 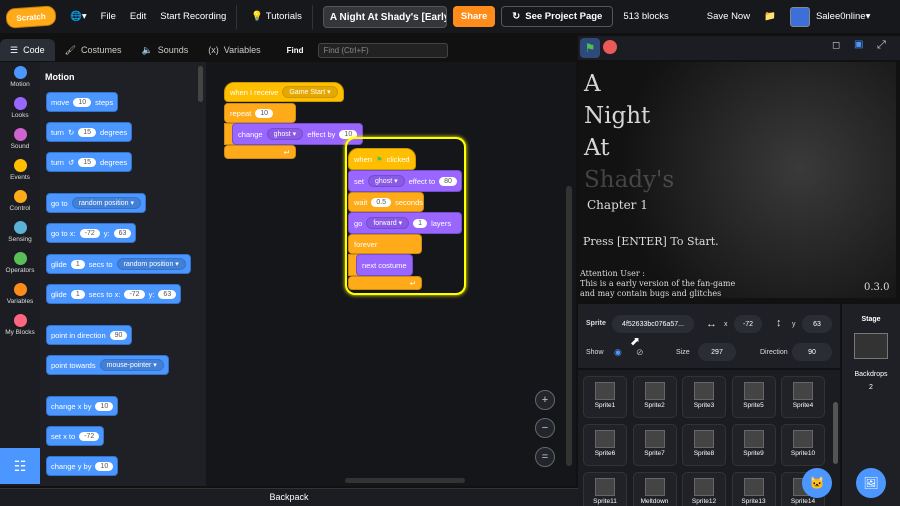 I want to click on globe-icon: 🌐▾, so click(x=78, y=16).